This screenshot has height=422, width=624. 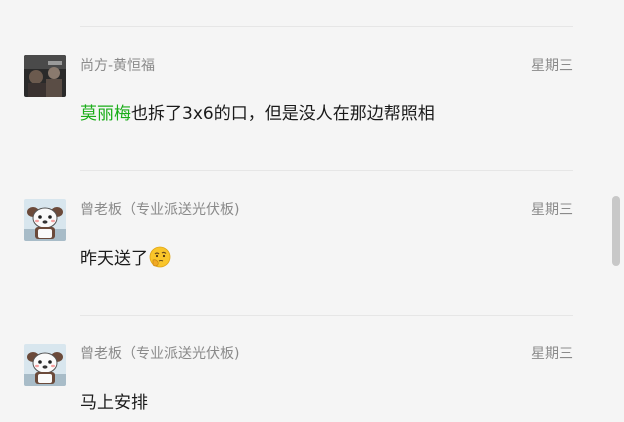 I want to click on sender-name: 尚方-黄恒福, so click(x=118, y=66).